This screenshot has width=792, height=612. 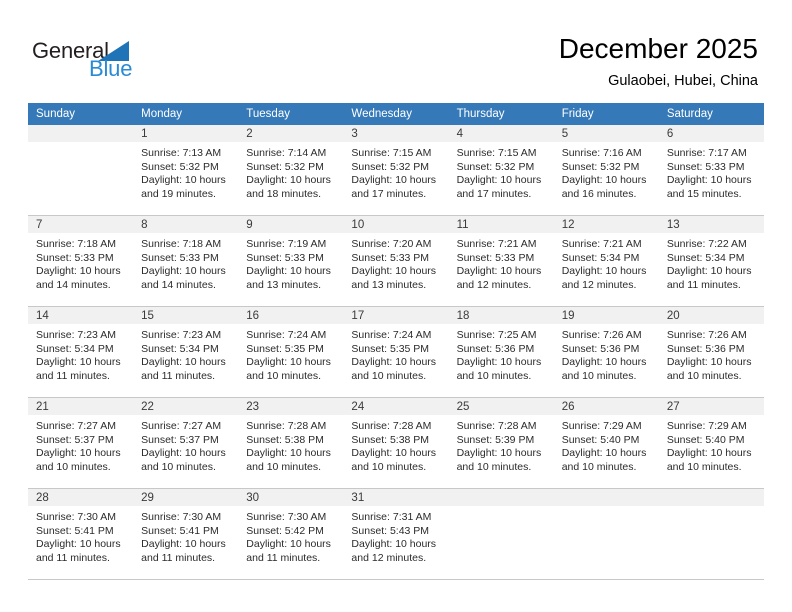 I want to click on page-title: December 2025, so click(x=658, y=48).